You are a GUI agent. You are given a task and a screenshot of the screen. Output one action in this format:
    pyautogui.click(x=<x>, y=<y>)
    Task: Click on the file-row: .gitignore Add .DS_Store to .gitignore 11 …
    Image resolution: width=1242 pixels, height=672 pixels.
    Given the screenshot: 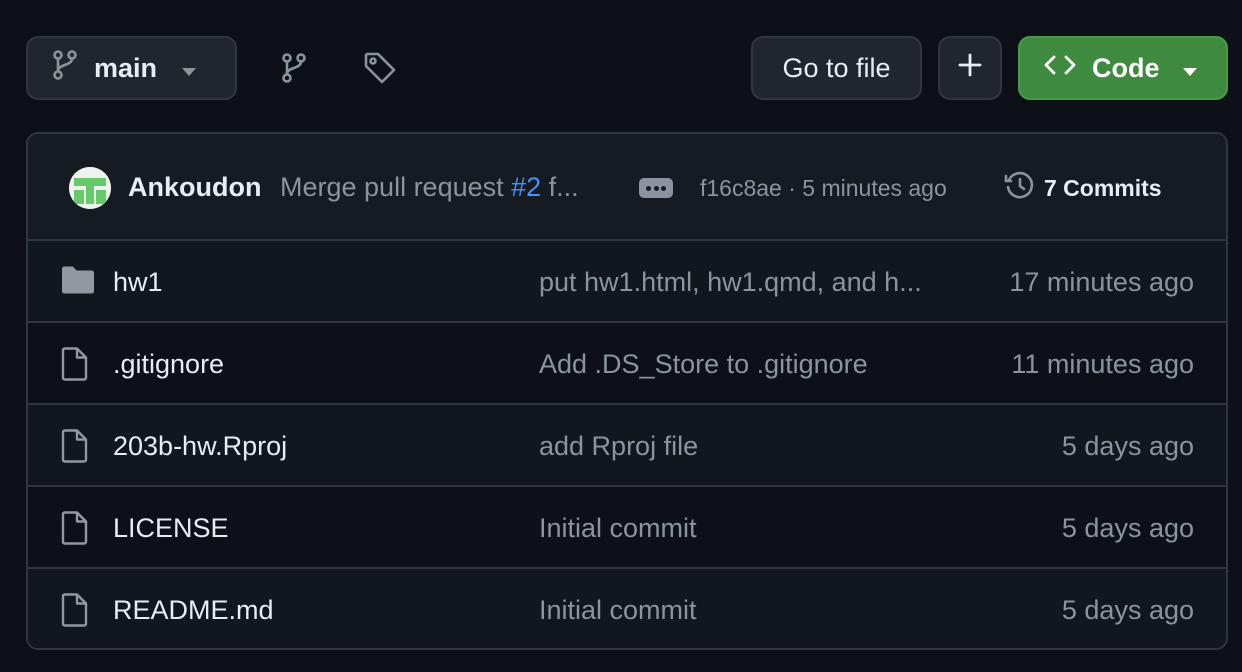 What is the action you would take?
    pyautogui.click(x=627, y=364)
    